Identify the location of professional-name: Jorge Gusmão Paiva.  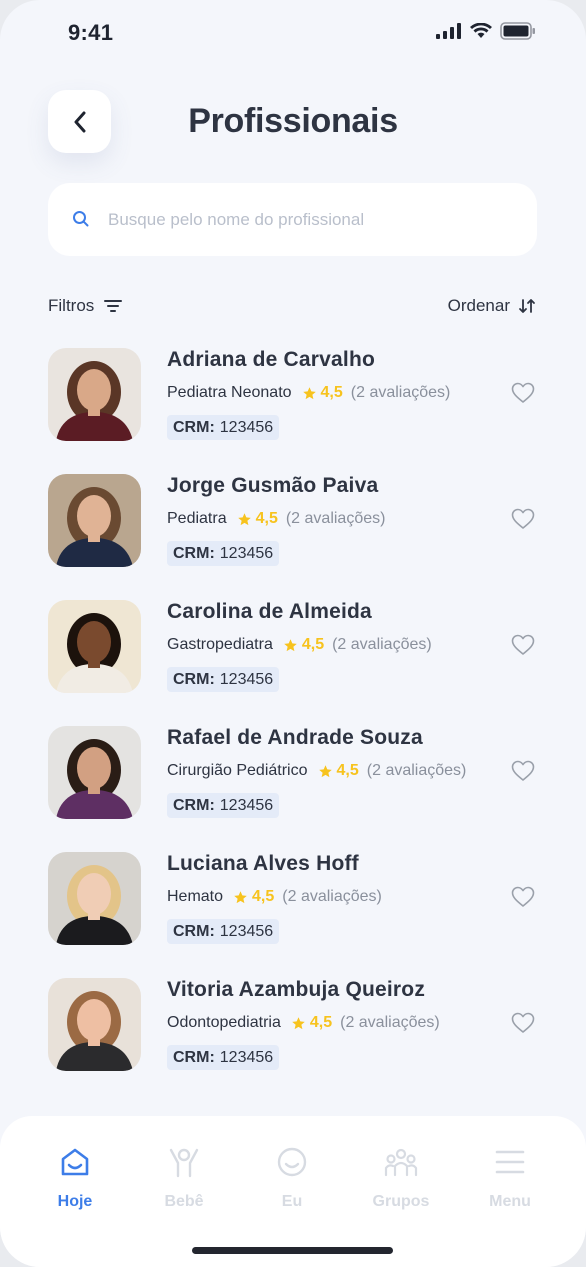
(273, 485).